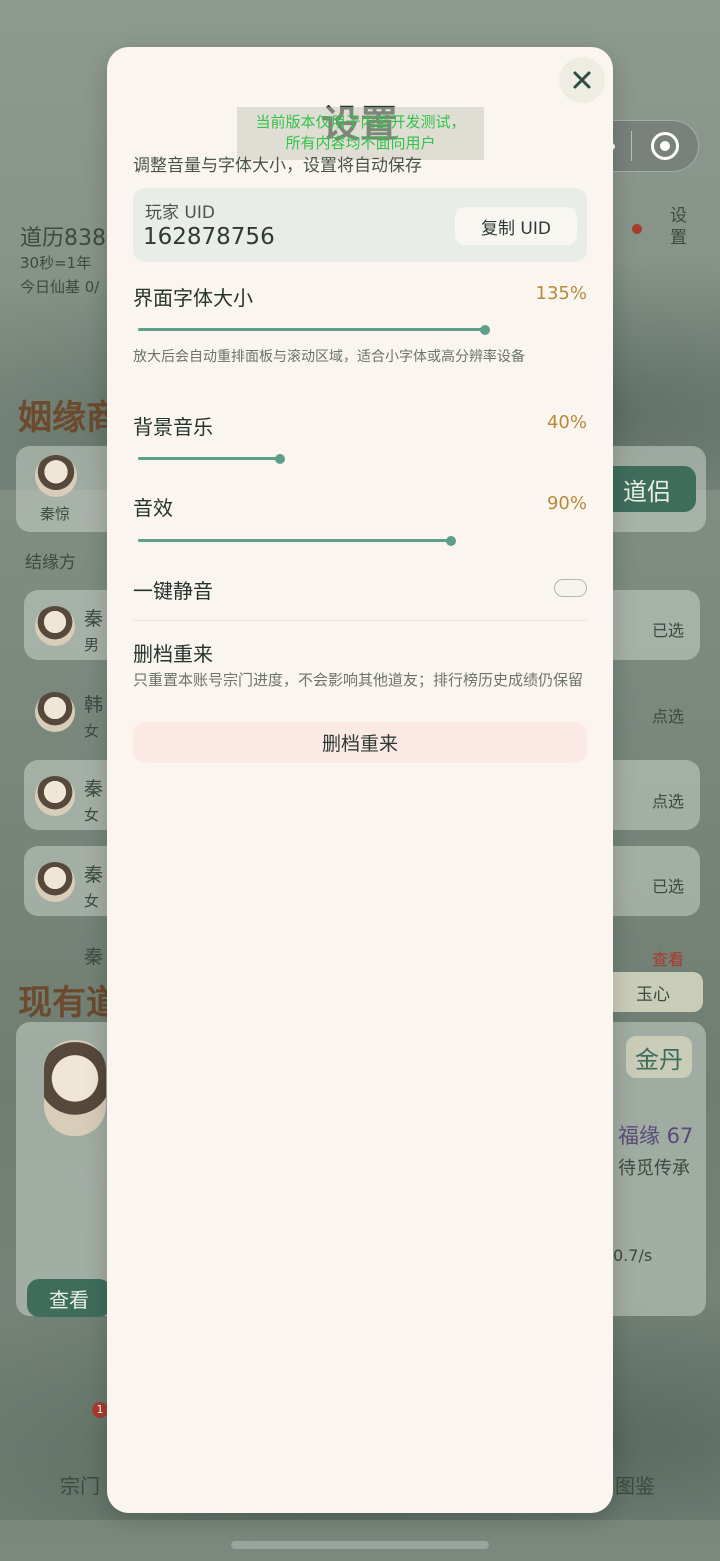 The image size is (720, 1561). Describe the element at coordinates (173, 654) in the screenshot. I see `reset-label: 删档重来` at that location.